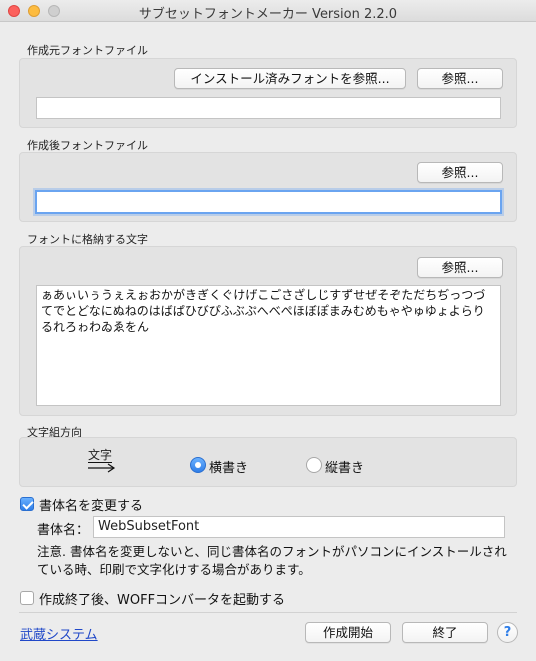 Image resolution: width=536 pixels, height=661 pixels. I want to click on footer-divider, so click(268, 612).